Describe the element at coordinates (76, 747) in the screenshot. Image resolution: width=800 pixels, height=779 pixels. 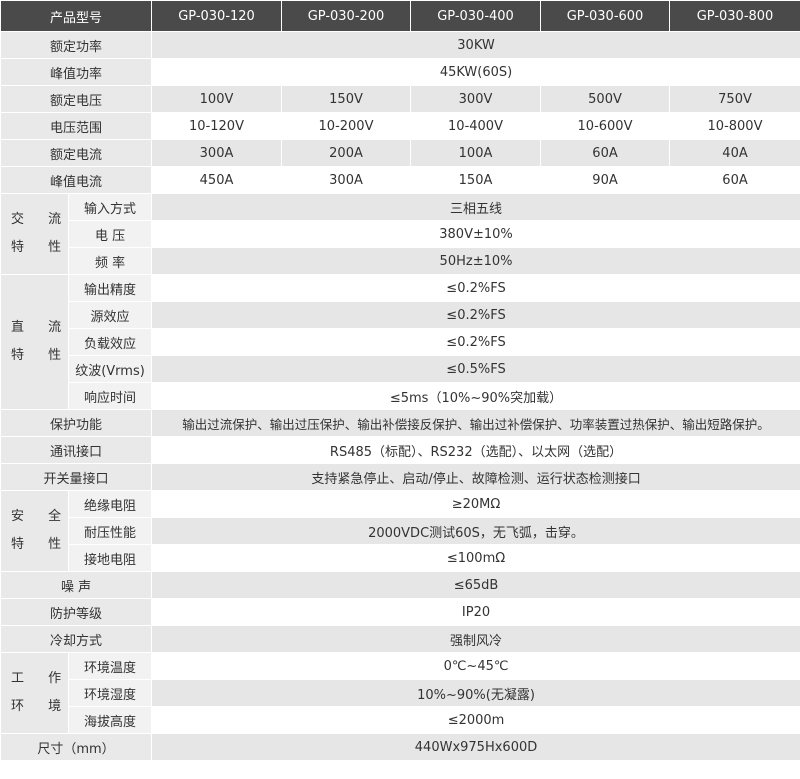
I see `size-label: 尺寸（mm）` at that location.